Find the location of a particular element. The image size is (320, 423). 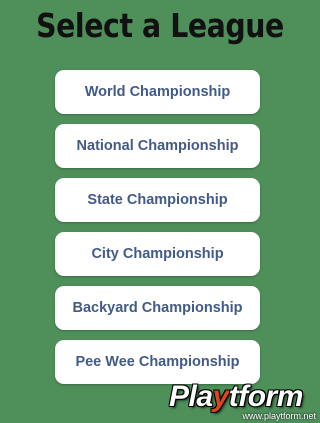

world-championship-button: World Championship is located at coordinates (157, 92).